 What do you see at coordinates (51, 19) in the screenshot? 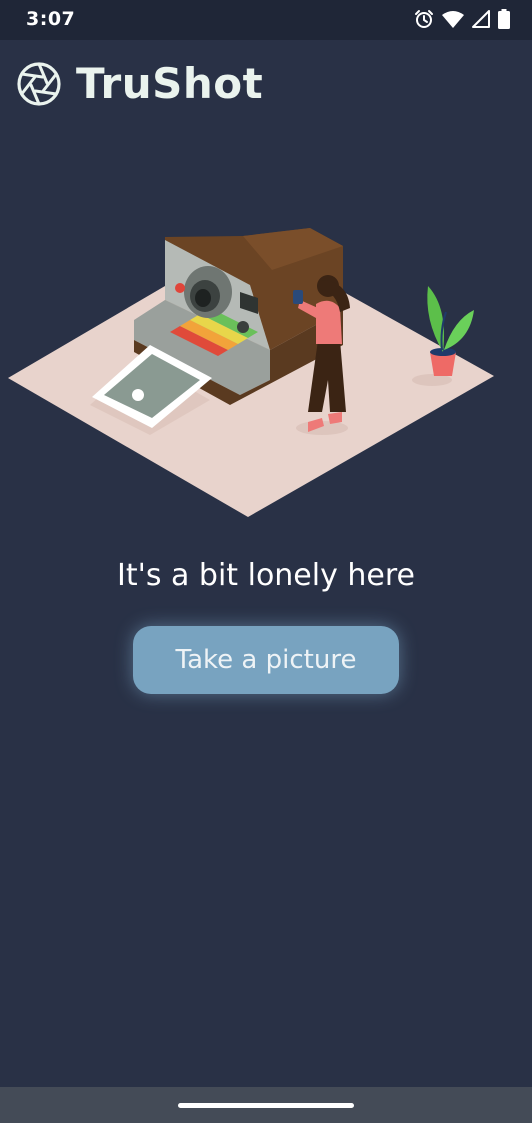
I see `status-time: 3:07` at bounding box center [51, 19].